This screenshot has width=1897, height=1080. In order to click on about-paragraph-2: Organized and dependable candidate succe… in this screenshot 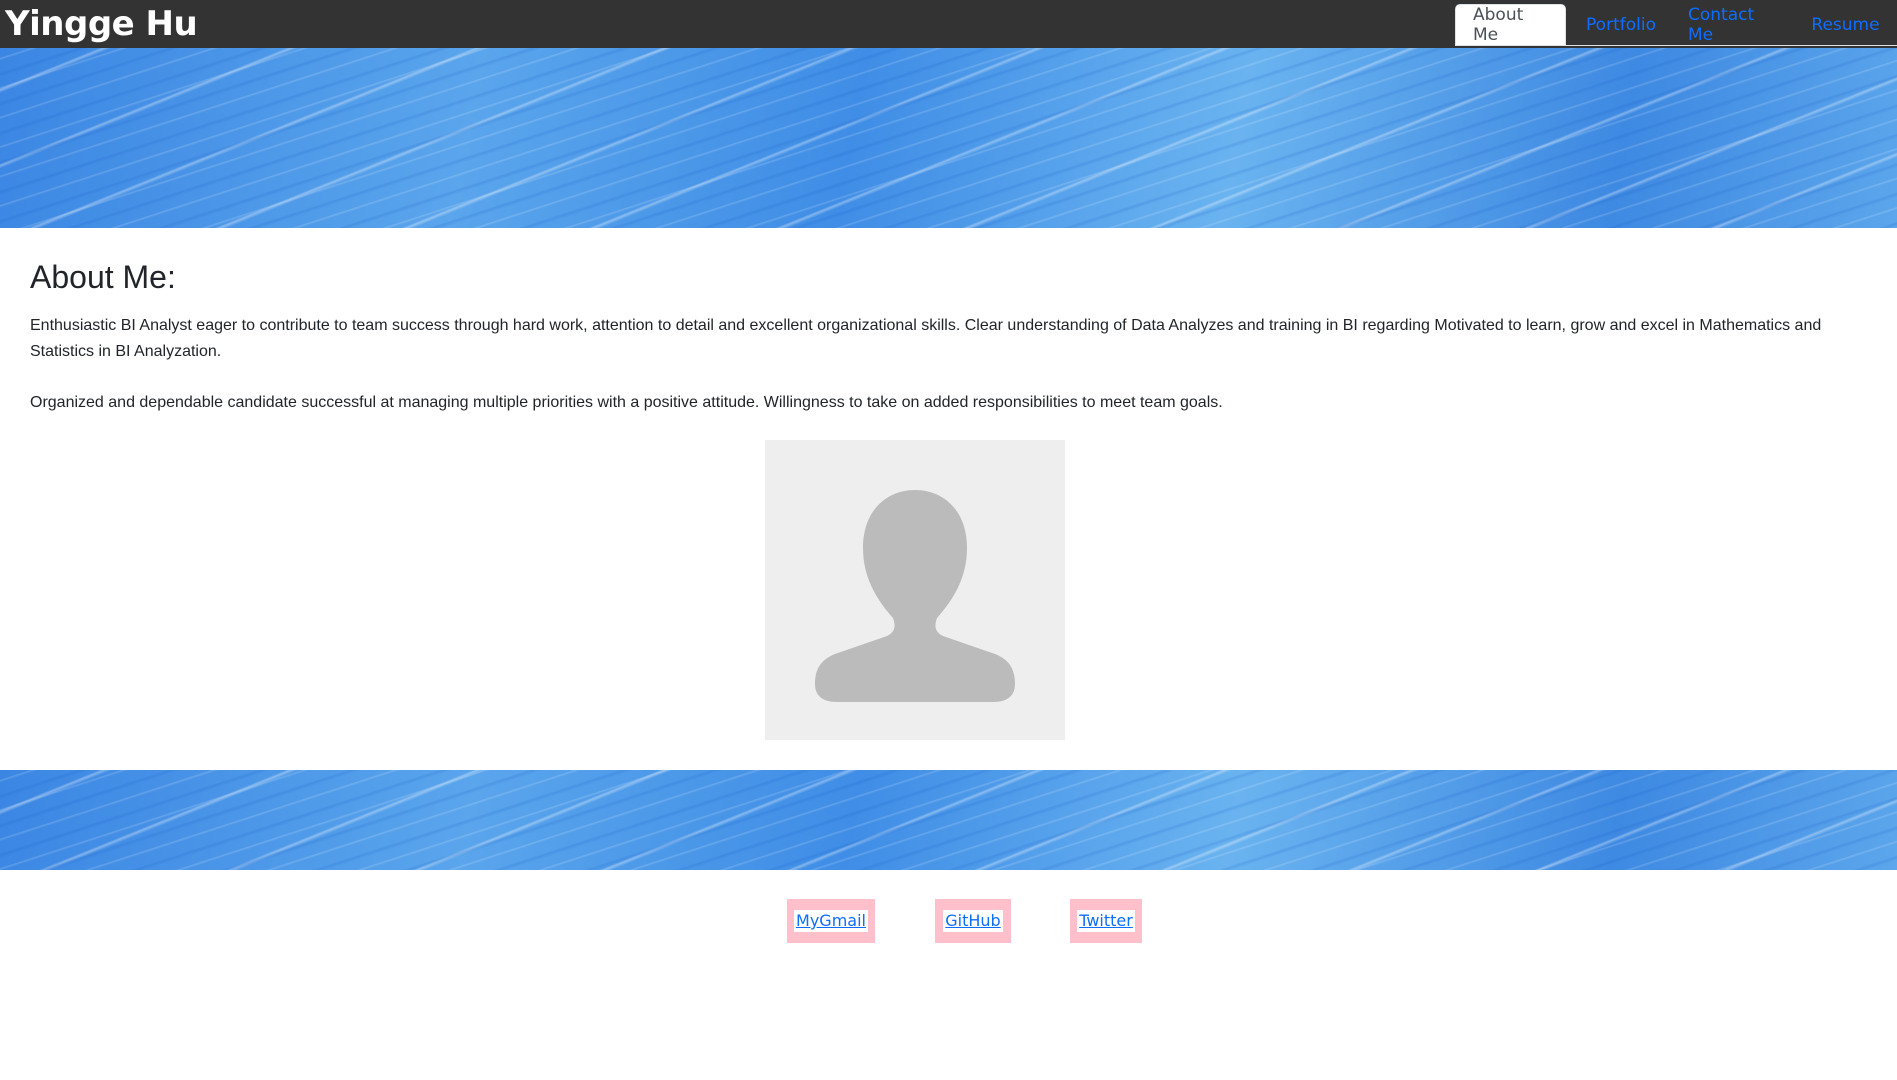, I will do `click(626, 402)`.